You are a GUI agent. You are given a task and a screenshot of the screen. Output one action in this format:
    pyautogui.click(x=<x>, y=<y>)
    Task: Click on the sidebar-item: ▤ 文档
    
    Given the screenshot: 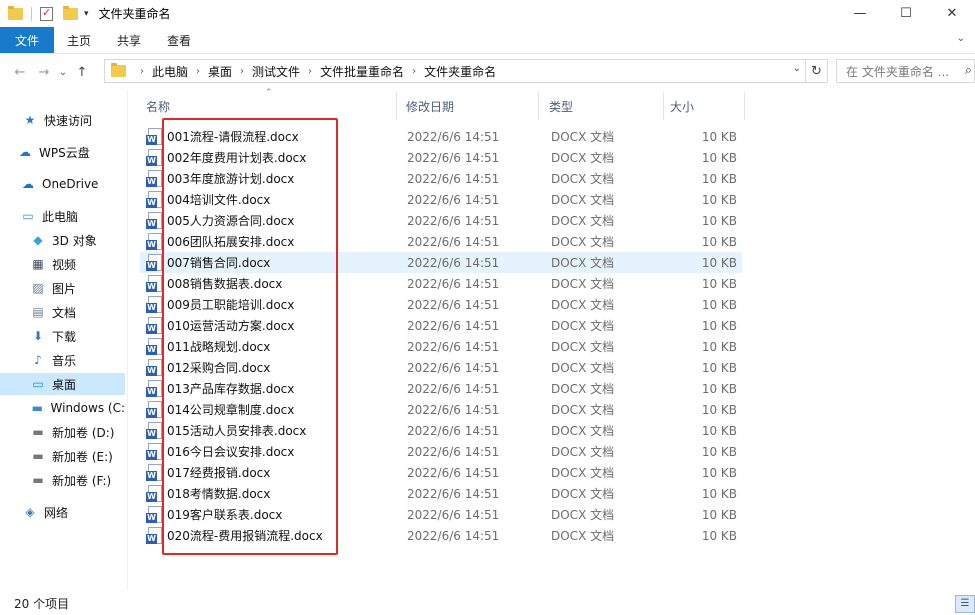 What is the action you would take?
    pyautogui.click(x=62, y=312)
    